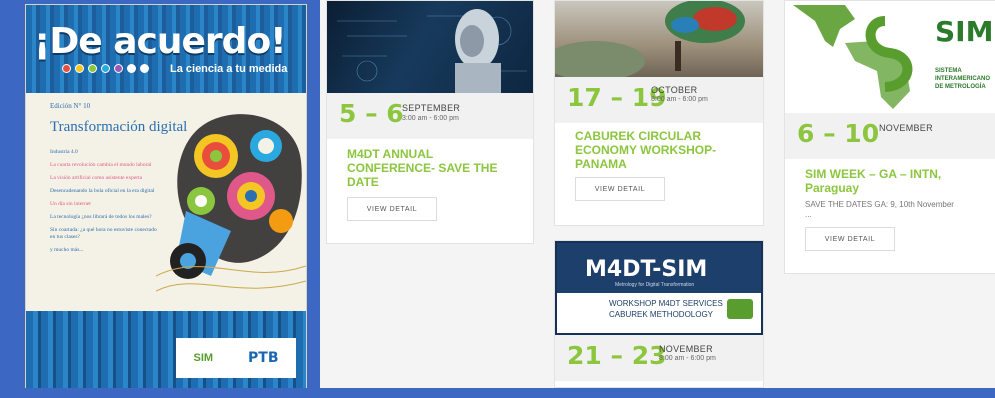  I want to click on event-date-bar: 6 – 10 NOVEMBER, so click(890, 136).